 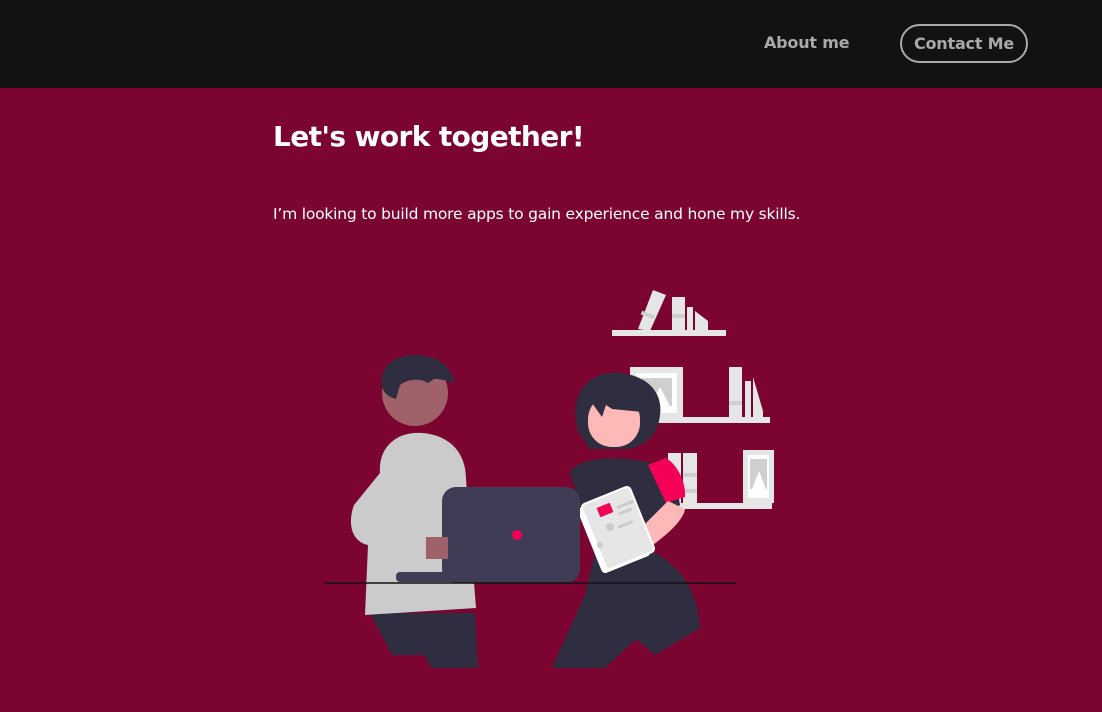 I want to click on top-nav-bar: About me Contact Me, so click(x=551, y=44).